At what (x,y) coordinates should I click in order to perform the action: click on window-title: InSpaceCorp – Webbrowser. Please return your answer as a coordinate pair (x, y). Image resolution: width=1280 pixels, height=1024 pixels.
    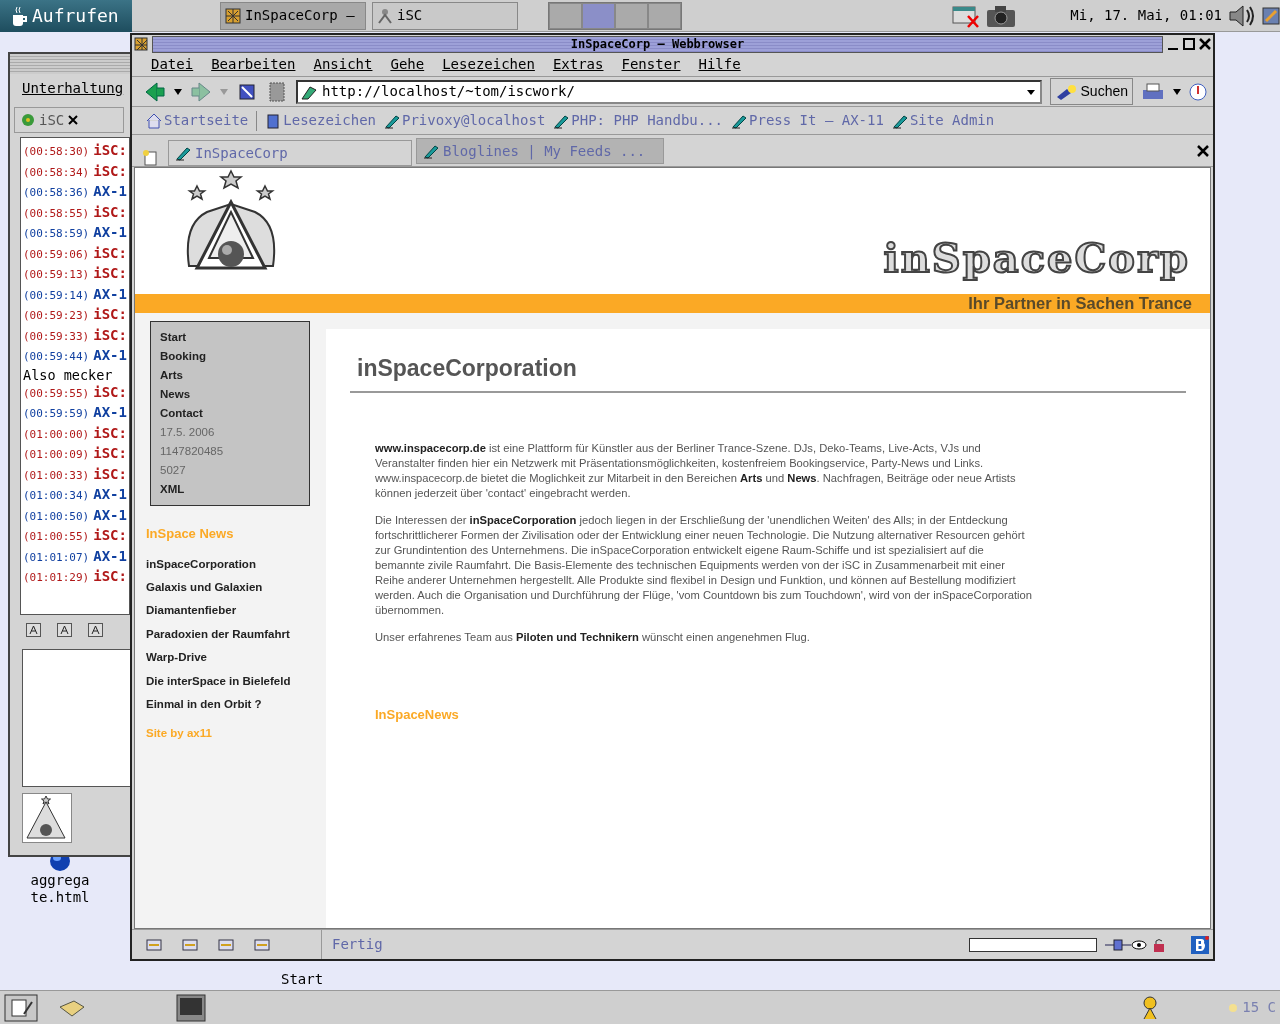
    Looking at the image, I should click on (657, 44).